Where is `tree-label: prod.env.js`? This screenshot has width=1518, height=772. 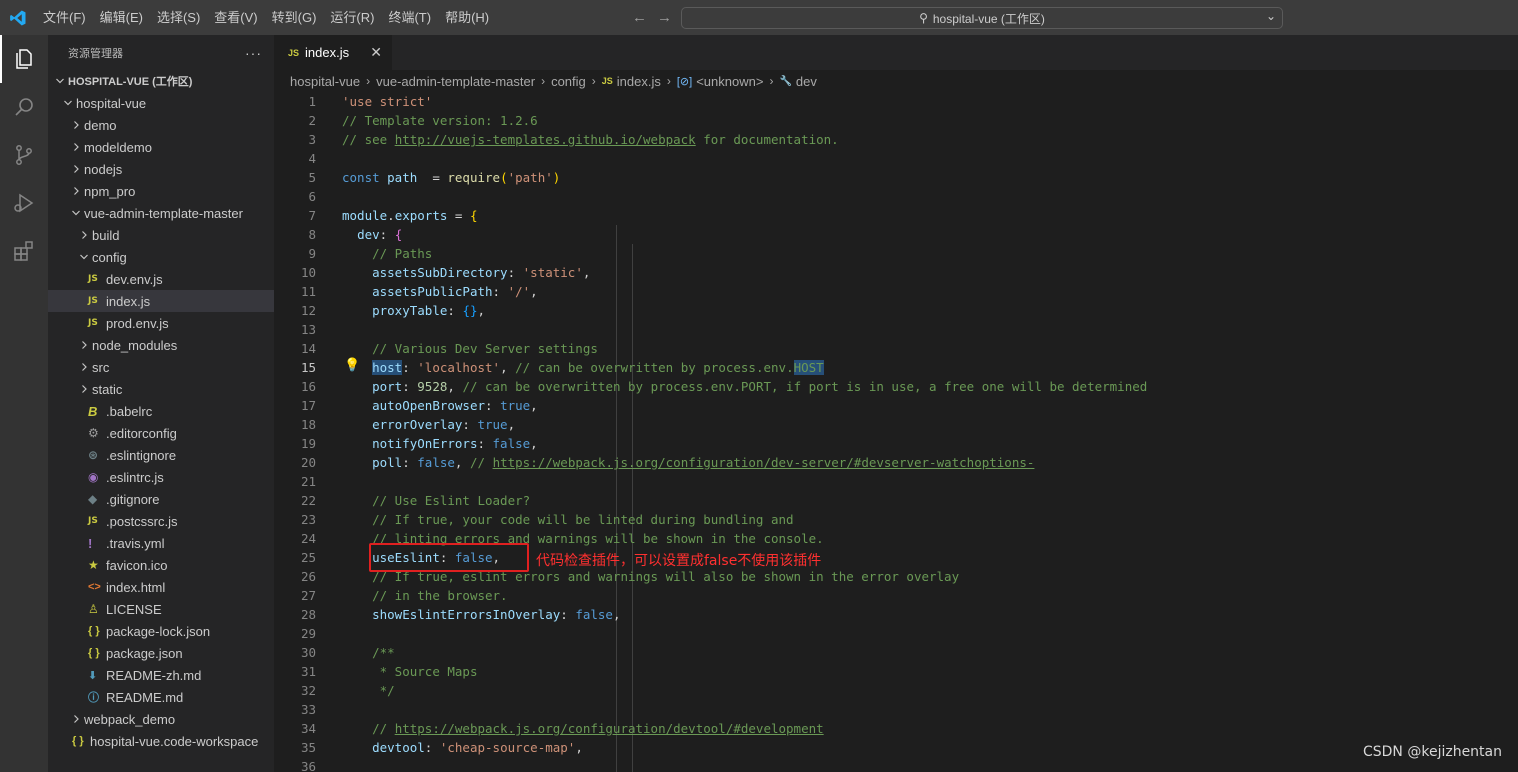 tree-label: prod.env.js is located at coordinates (137, 323).